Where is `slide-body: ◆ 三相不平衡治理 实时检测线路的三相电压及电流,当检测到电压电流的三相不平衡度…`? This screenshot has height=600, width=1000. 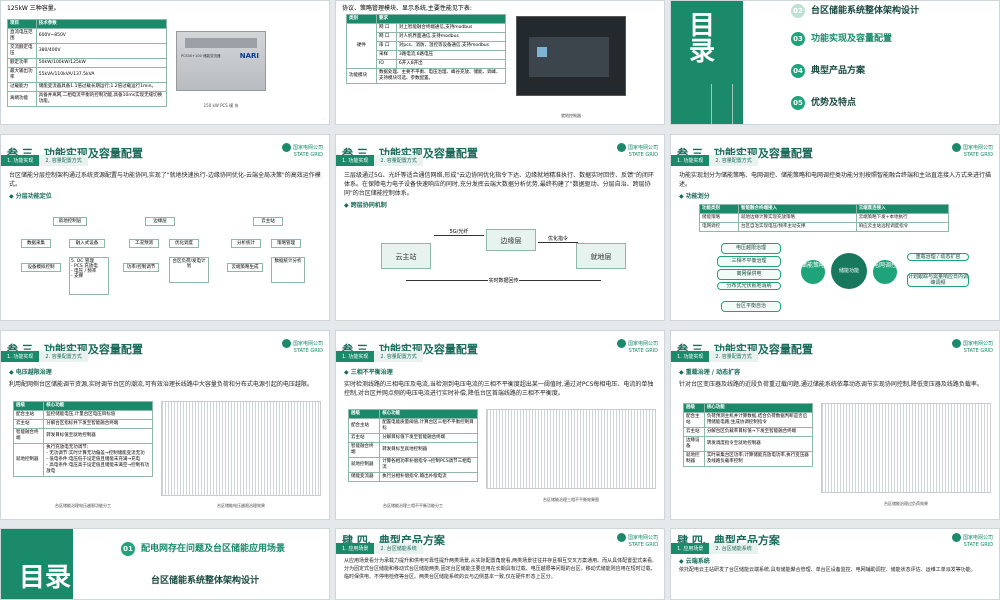
slide-body: ◆ 三相不平衡治理 实时检测线路的三相电压及电流,当检测到电压电流的三相不平衡度… is located at coordinates (500, 381).